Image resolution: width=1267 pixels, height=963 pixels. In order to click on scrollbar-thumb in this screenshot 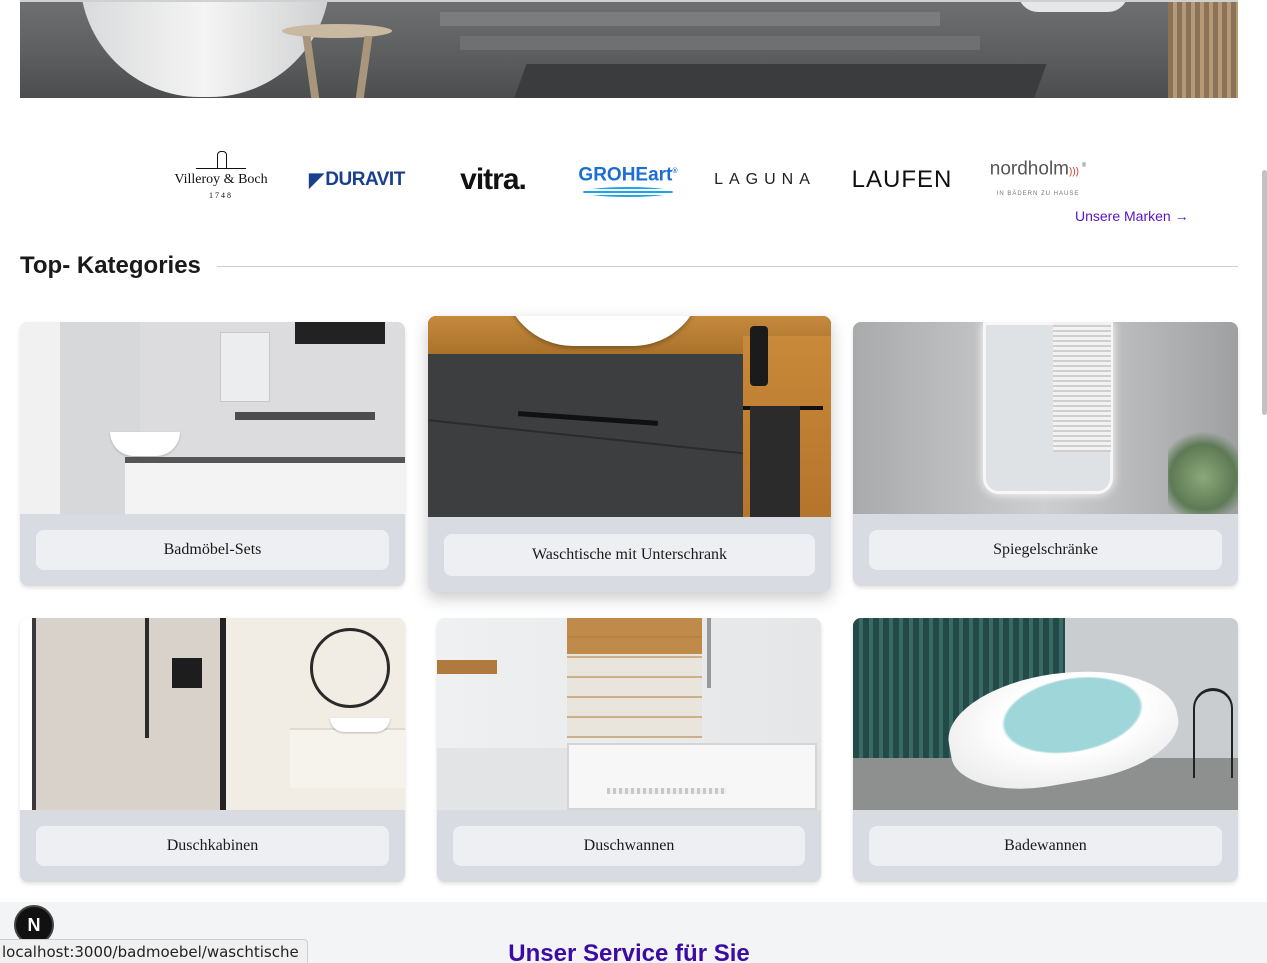, I will do `click(1264, 292)`.